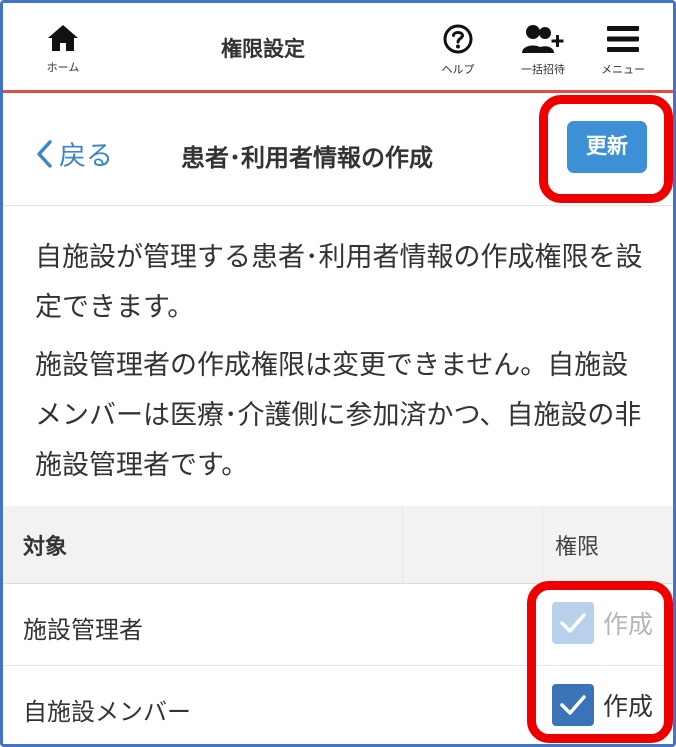 The image size is (676, 747). I want to click on home-button: ホーム, so click(63, 49).